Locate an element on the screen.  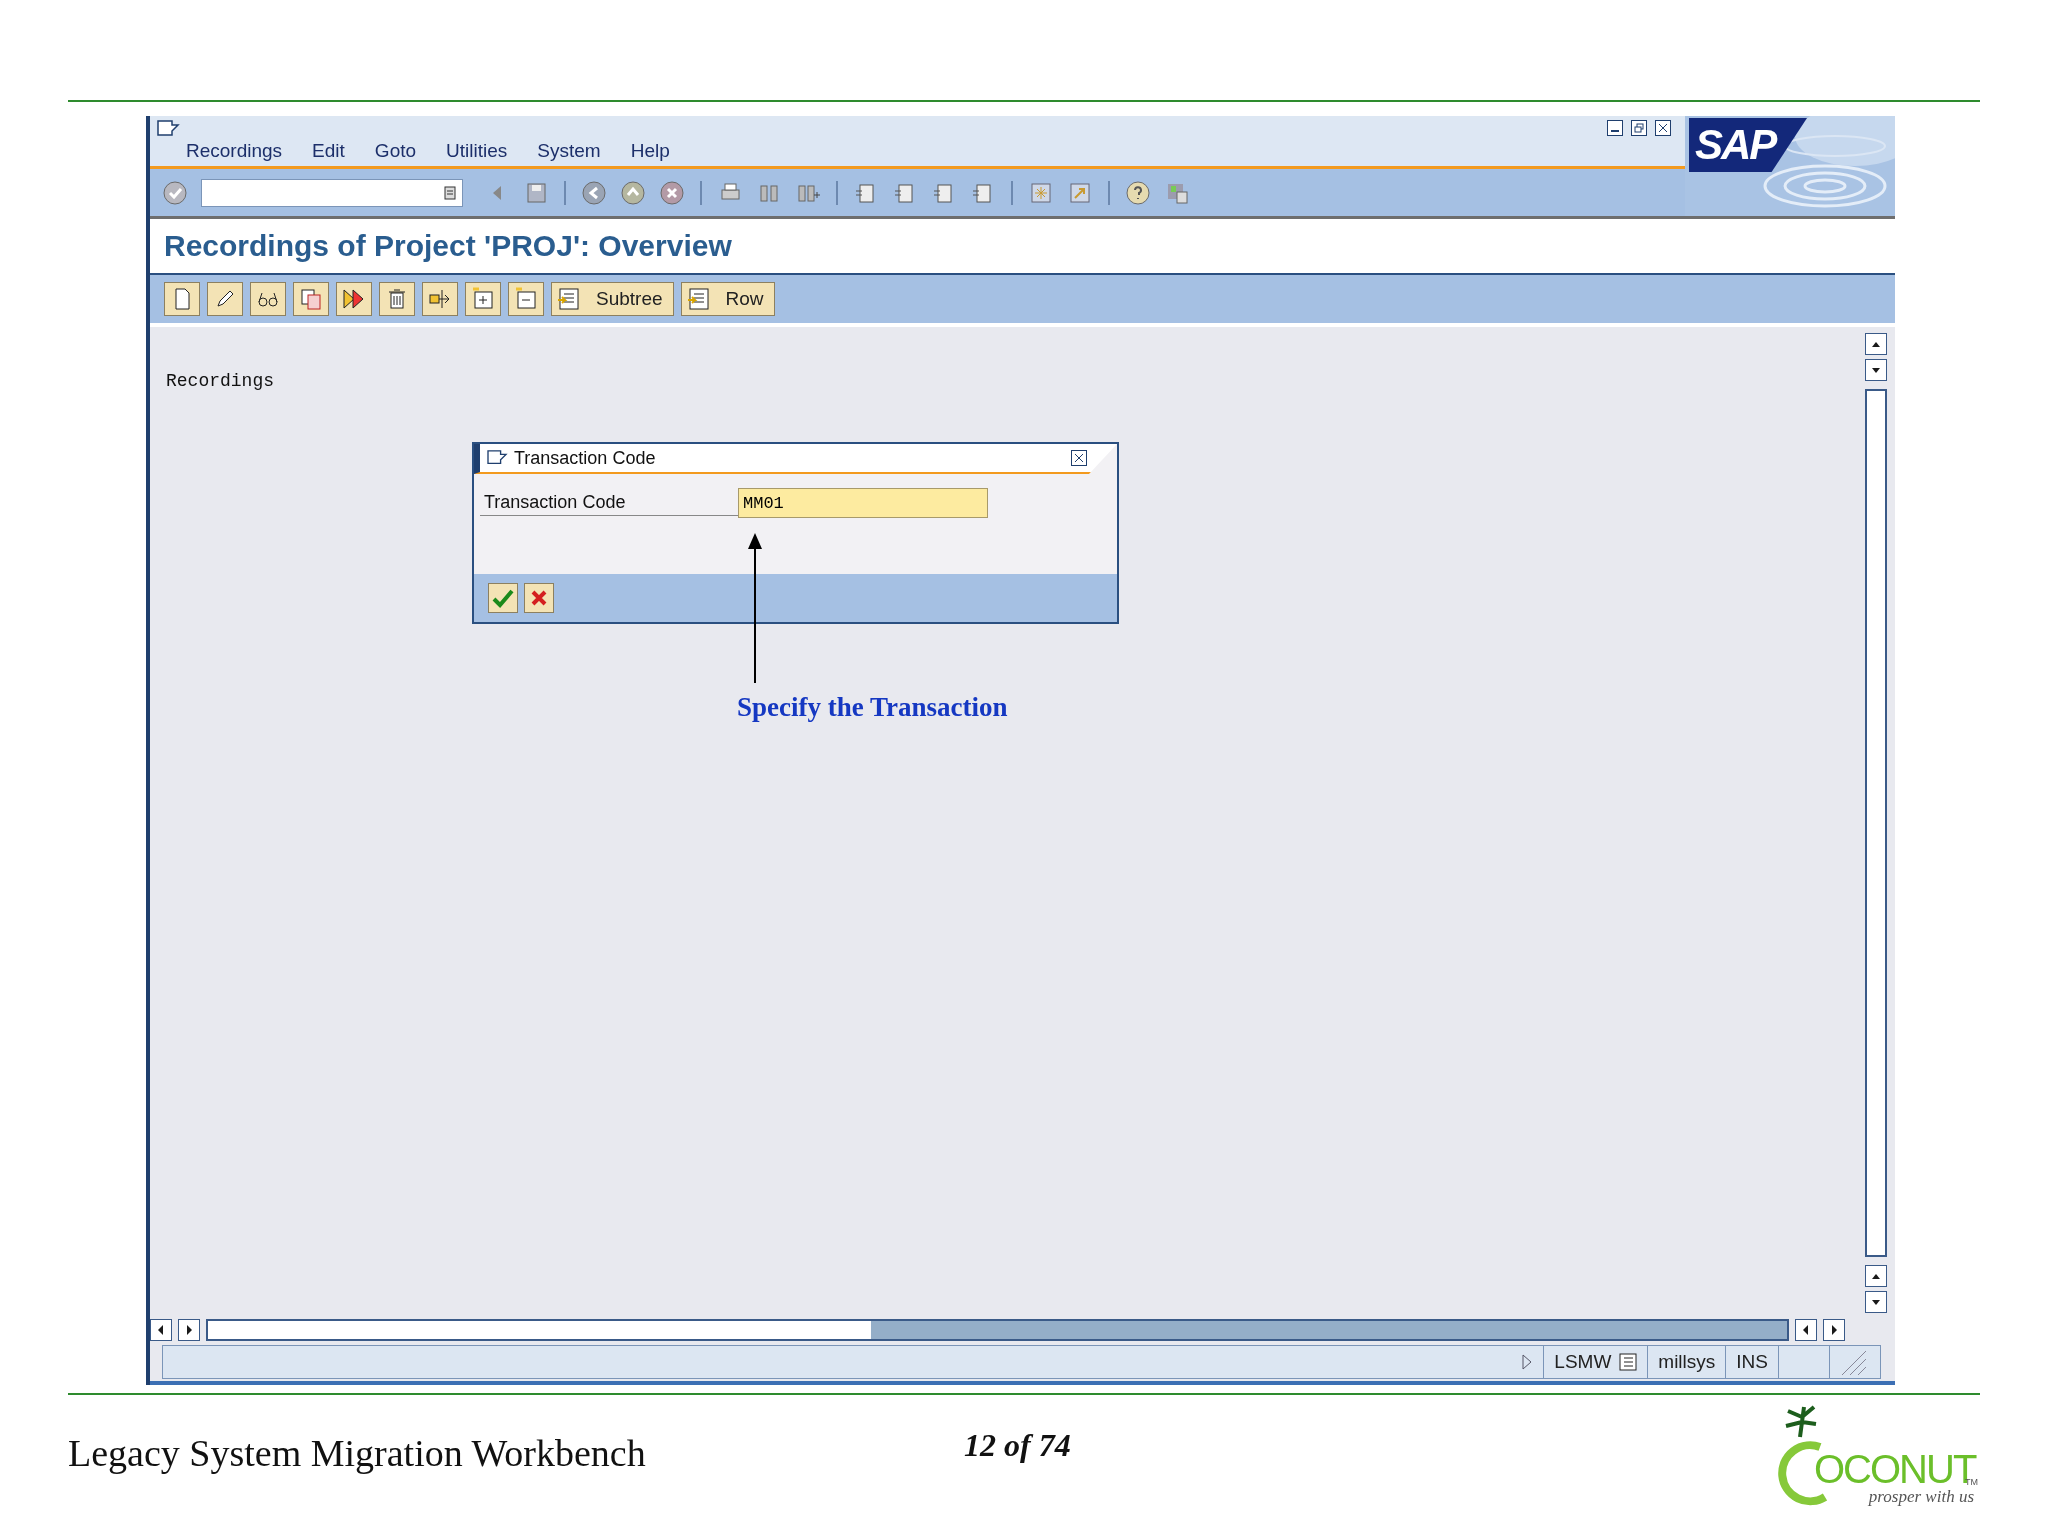
help-icon is located at coordinates (1138, 192).